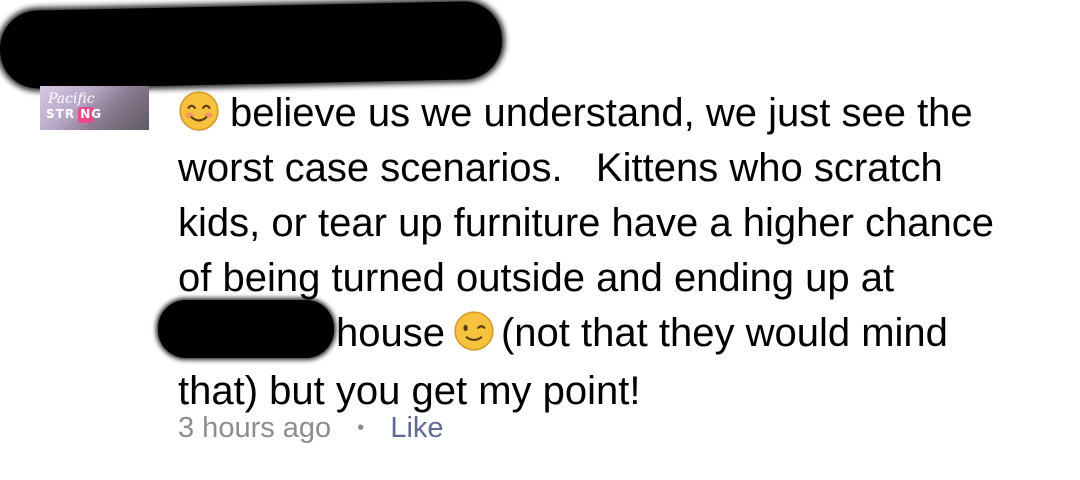  Describe the element at coordinates (390, 333) in the screenshot. I see `comment-house-text: house` at that location.